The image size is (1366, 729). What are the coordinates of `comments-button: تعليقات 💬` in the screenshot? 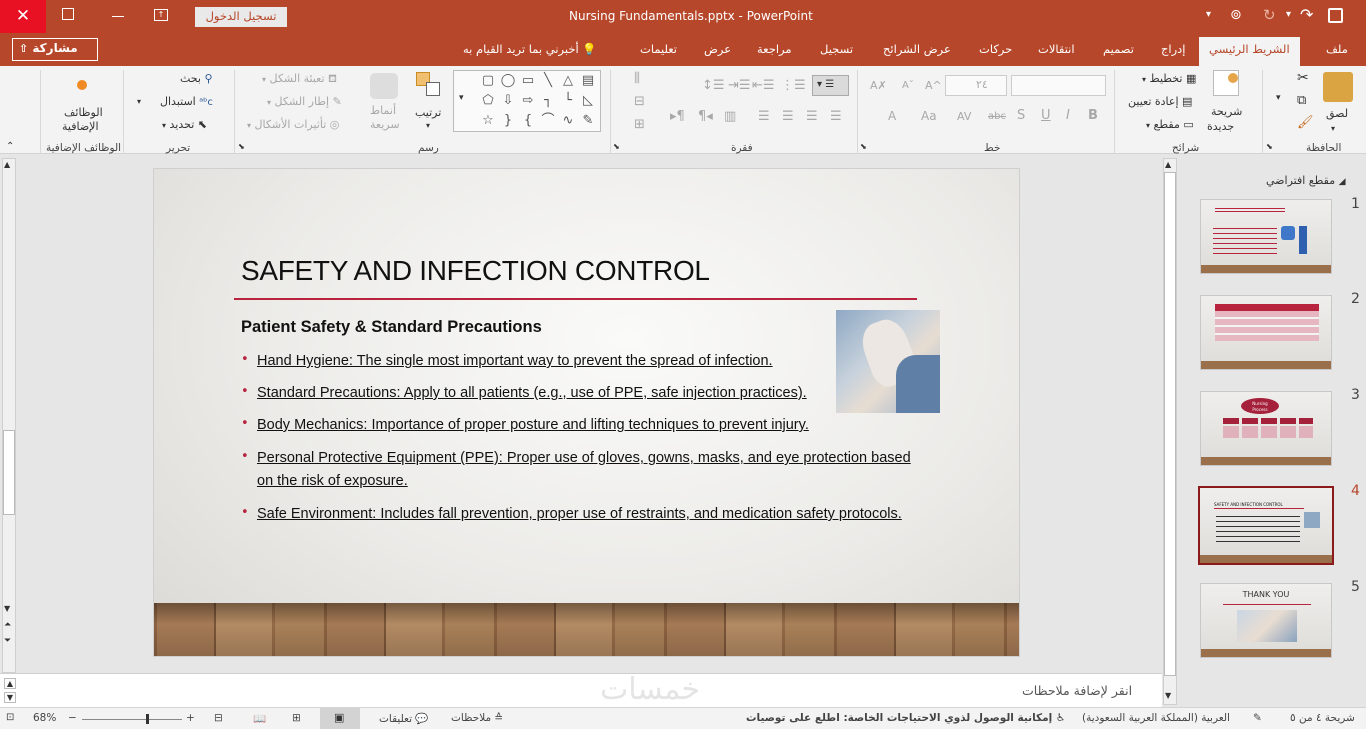 It's located at (403, 718).